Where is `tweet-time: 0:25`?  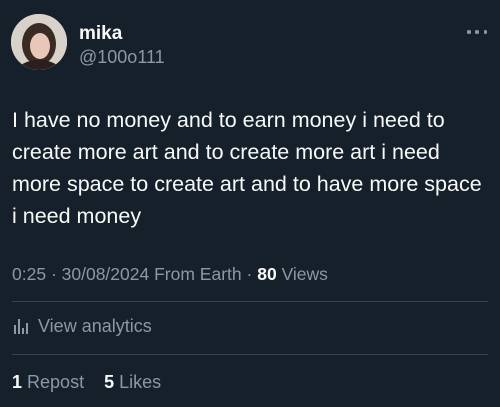
tweet-time: 0:25 is located at coordinates (29, 274).